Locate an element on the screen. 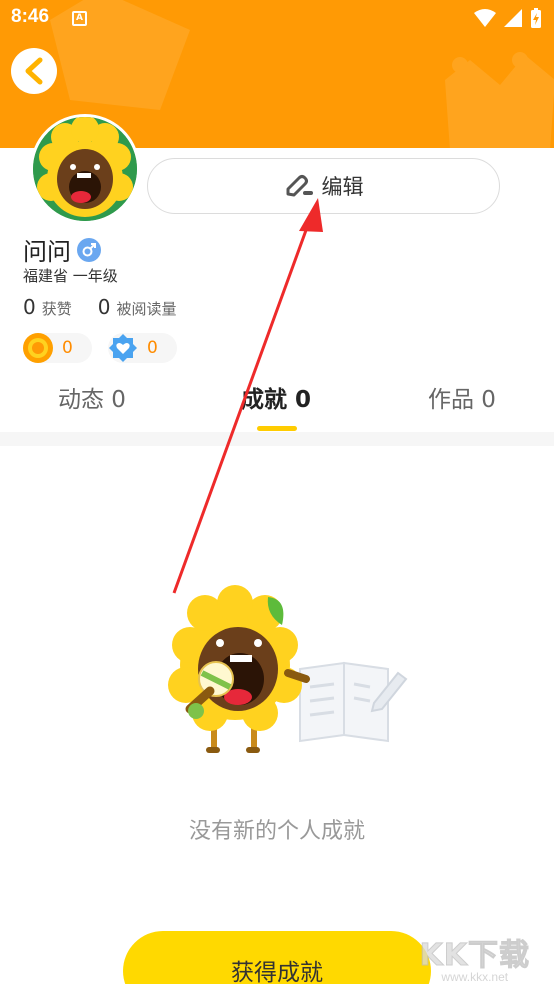 This screenshot has height=984, width=554. edit-profile-button: 编辑 is located at coordinates (323, 186).